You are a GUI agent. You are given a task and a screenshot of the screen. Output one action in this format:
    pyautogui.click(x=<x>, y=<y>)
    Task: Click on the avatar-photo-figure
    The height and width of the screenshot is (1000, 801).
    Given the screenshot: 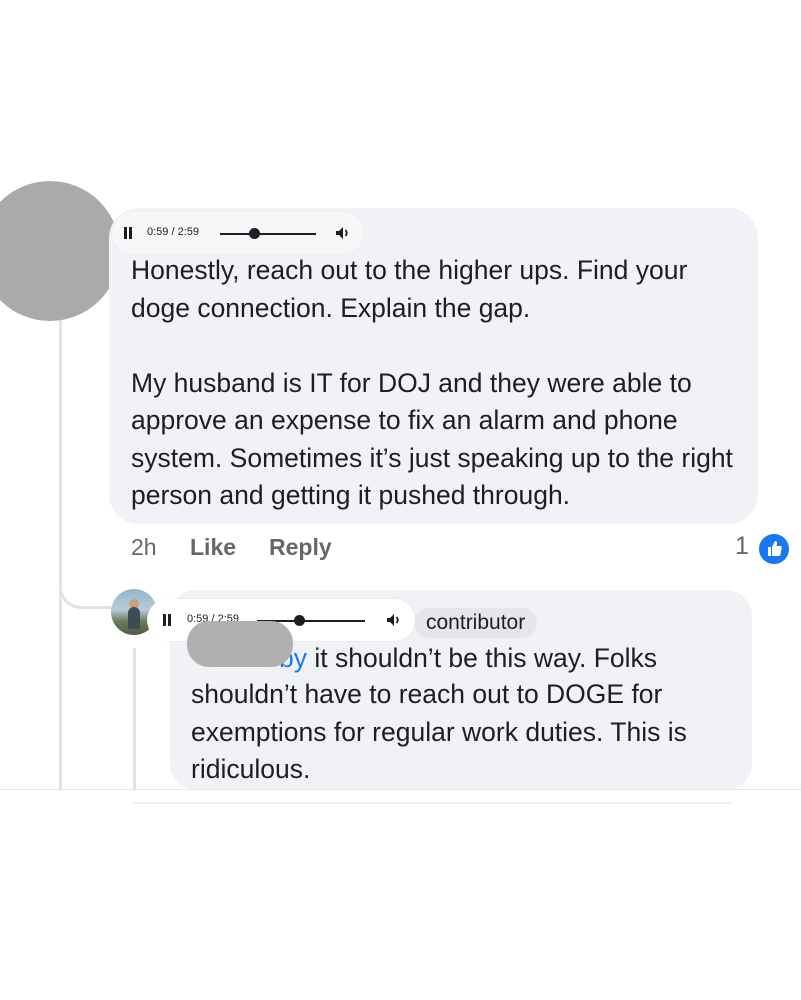 What is the action you would take?
    pyautogui.click(x=134, y=618)
    